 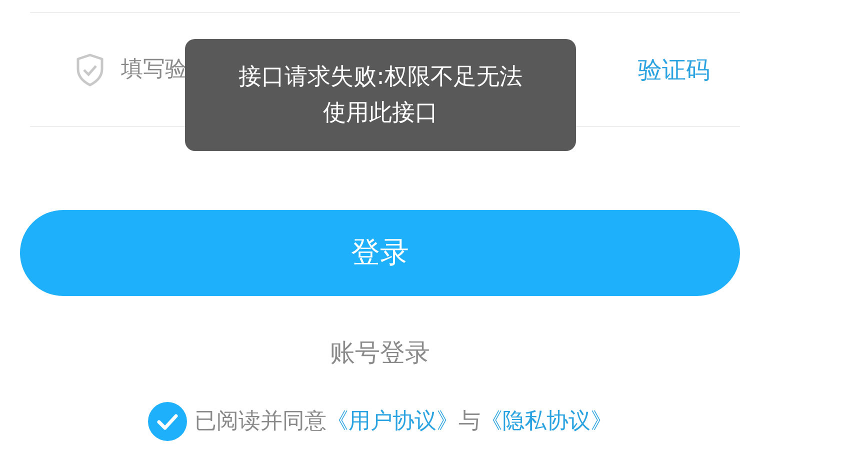 What do you see at coordinates (546, 421) in the screenshot?
I see `privacy-agreement-link: 《隐私协议》` at bounding box center [546, 421].